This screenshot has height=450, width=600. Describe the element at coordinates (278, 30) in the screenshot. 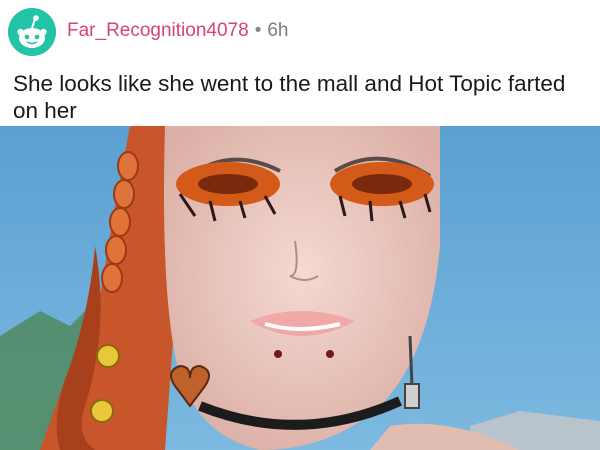

I see `comment-timestamp: 6h` at that location.